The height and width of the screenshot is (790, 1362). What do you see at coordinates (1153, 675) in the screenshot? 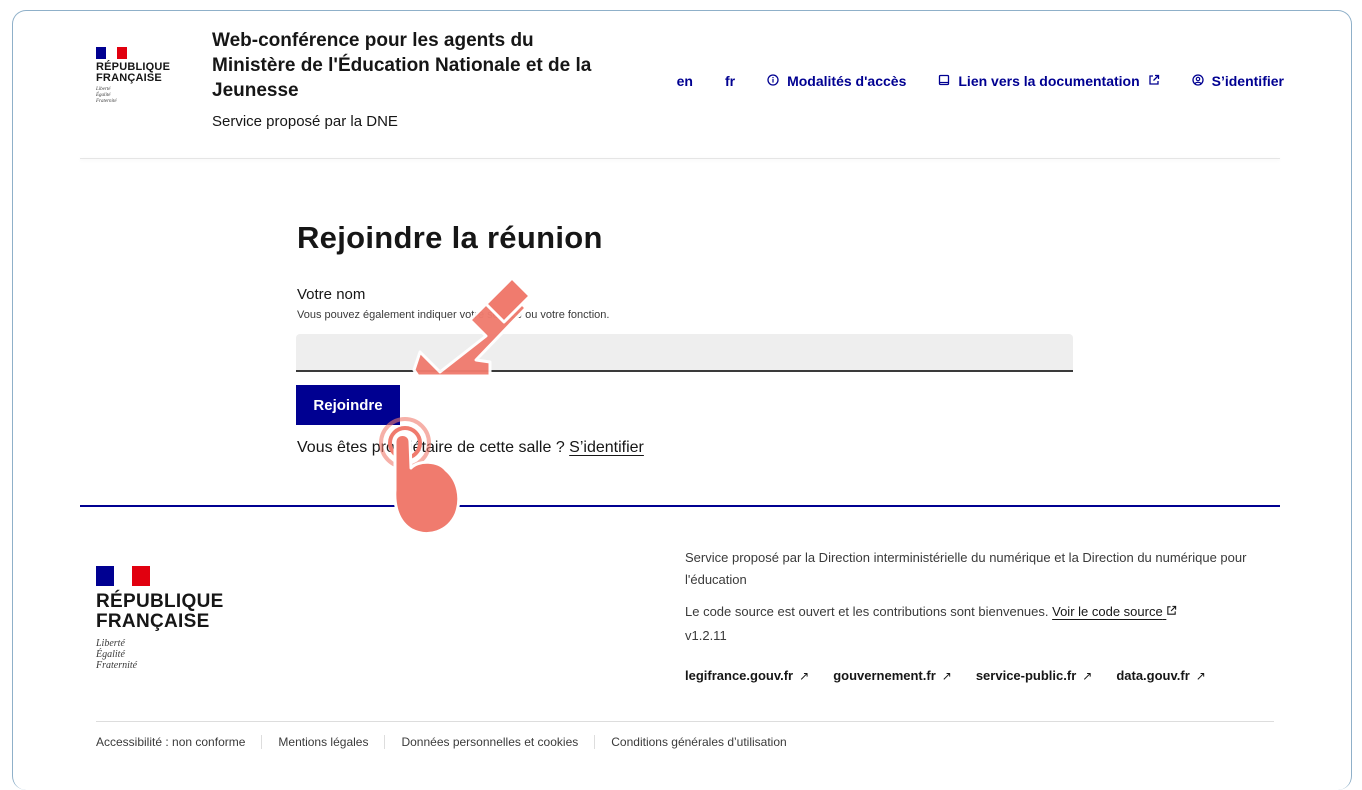
I see `data-gouv-label: data.gouv.fr` at bounding box center [1153, 675].